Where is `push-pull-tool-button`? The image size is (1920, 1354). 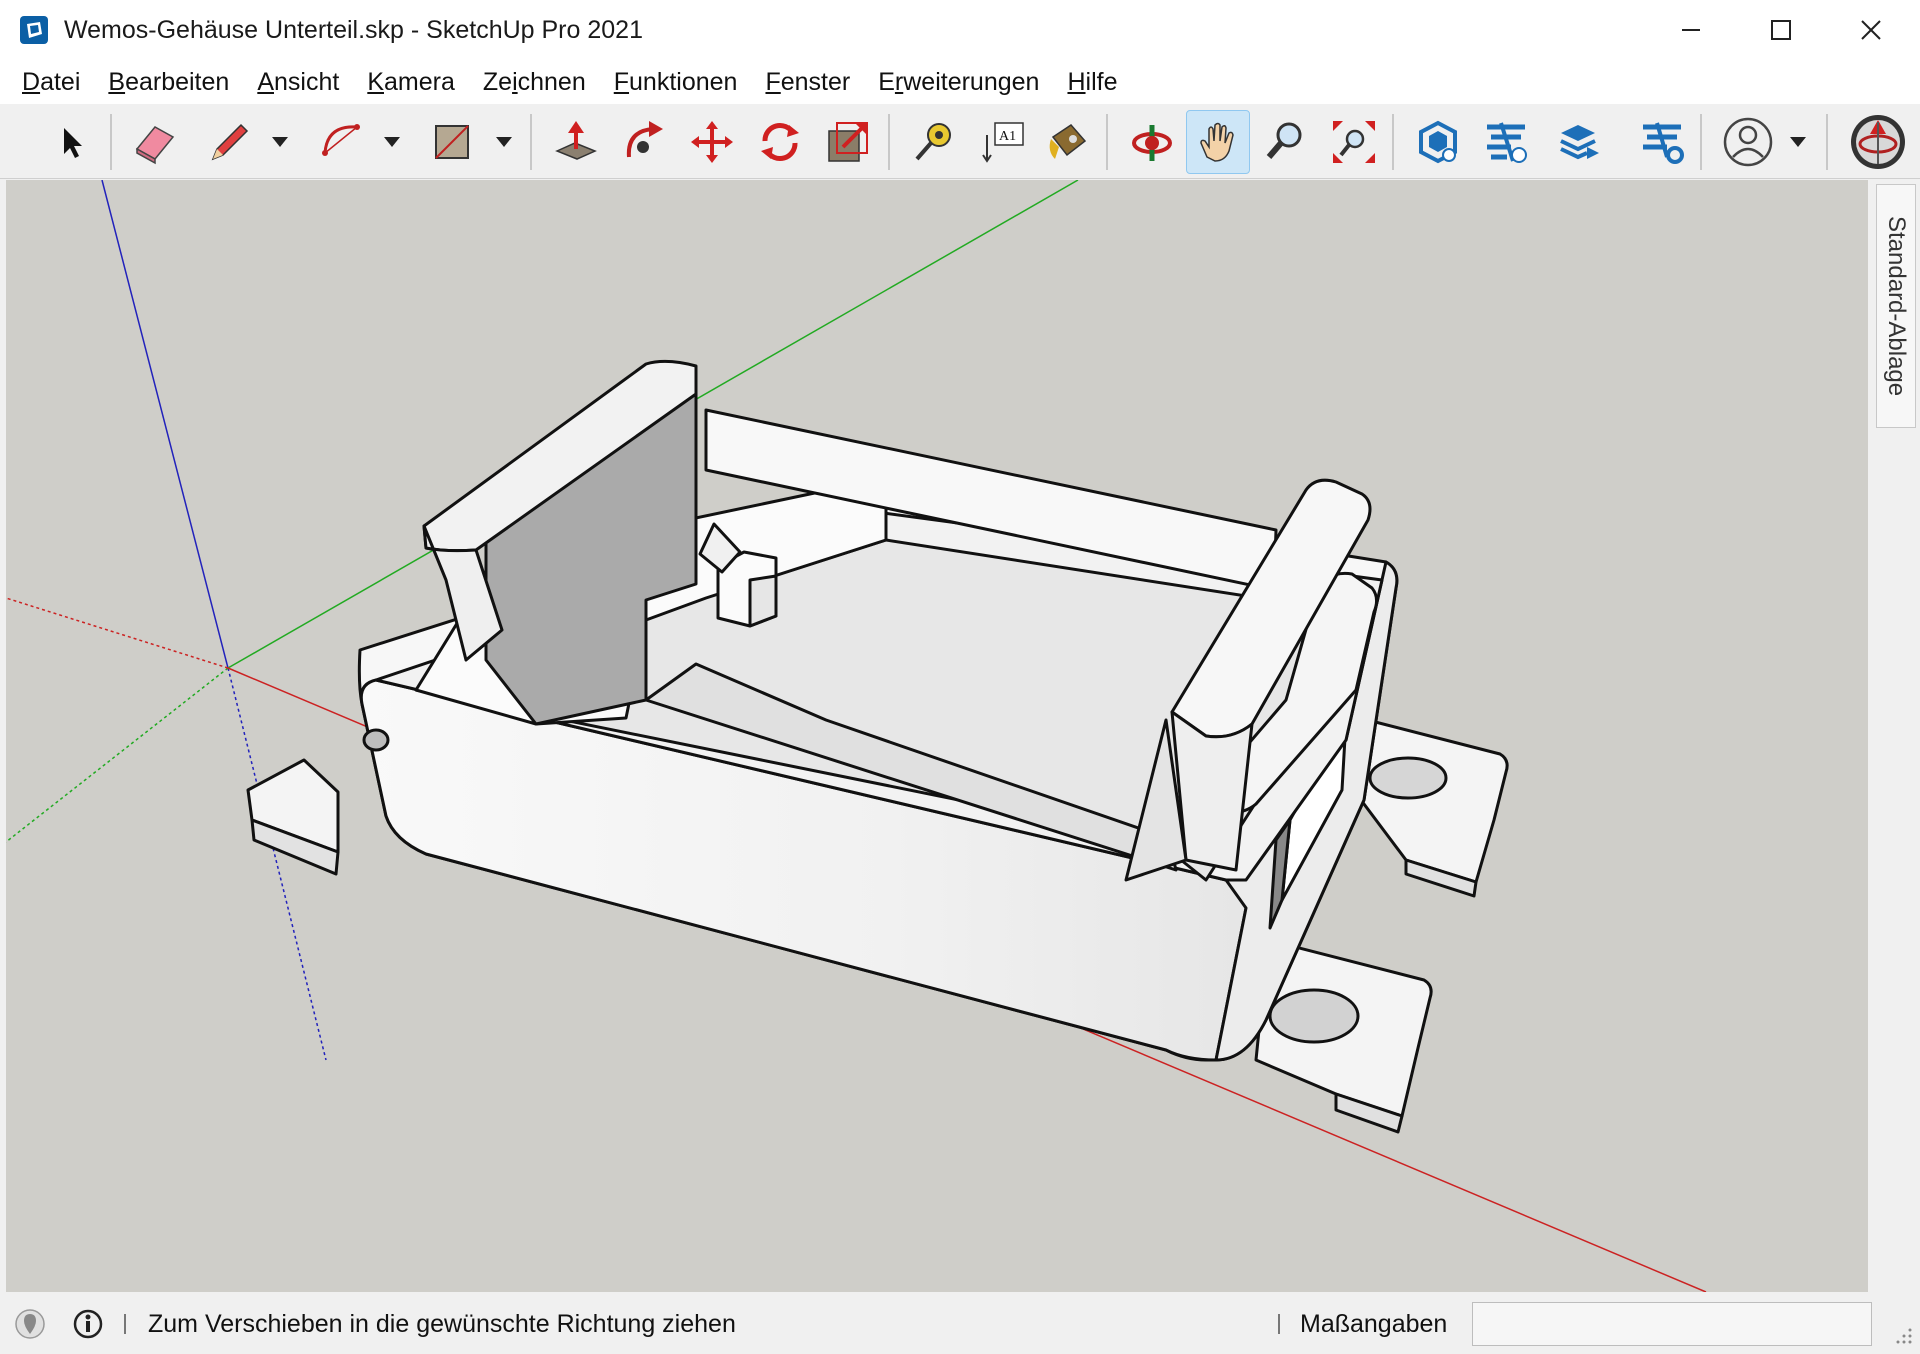 push-pull-tool-button is located at coordinates (576, 142).